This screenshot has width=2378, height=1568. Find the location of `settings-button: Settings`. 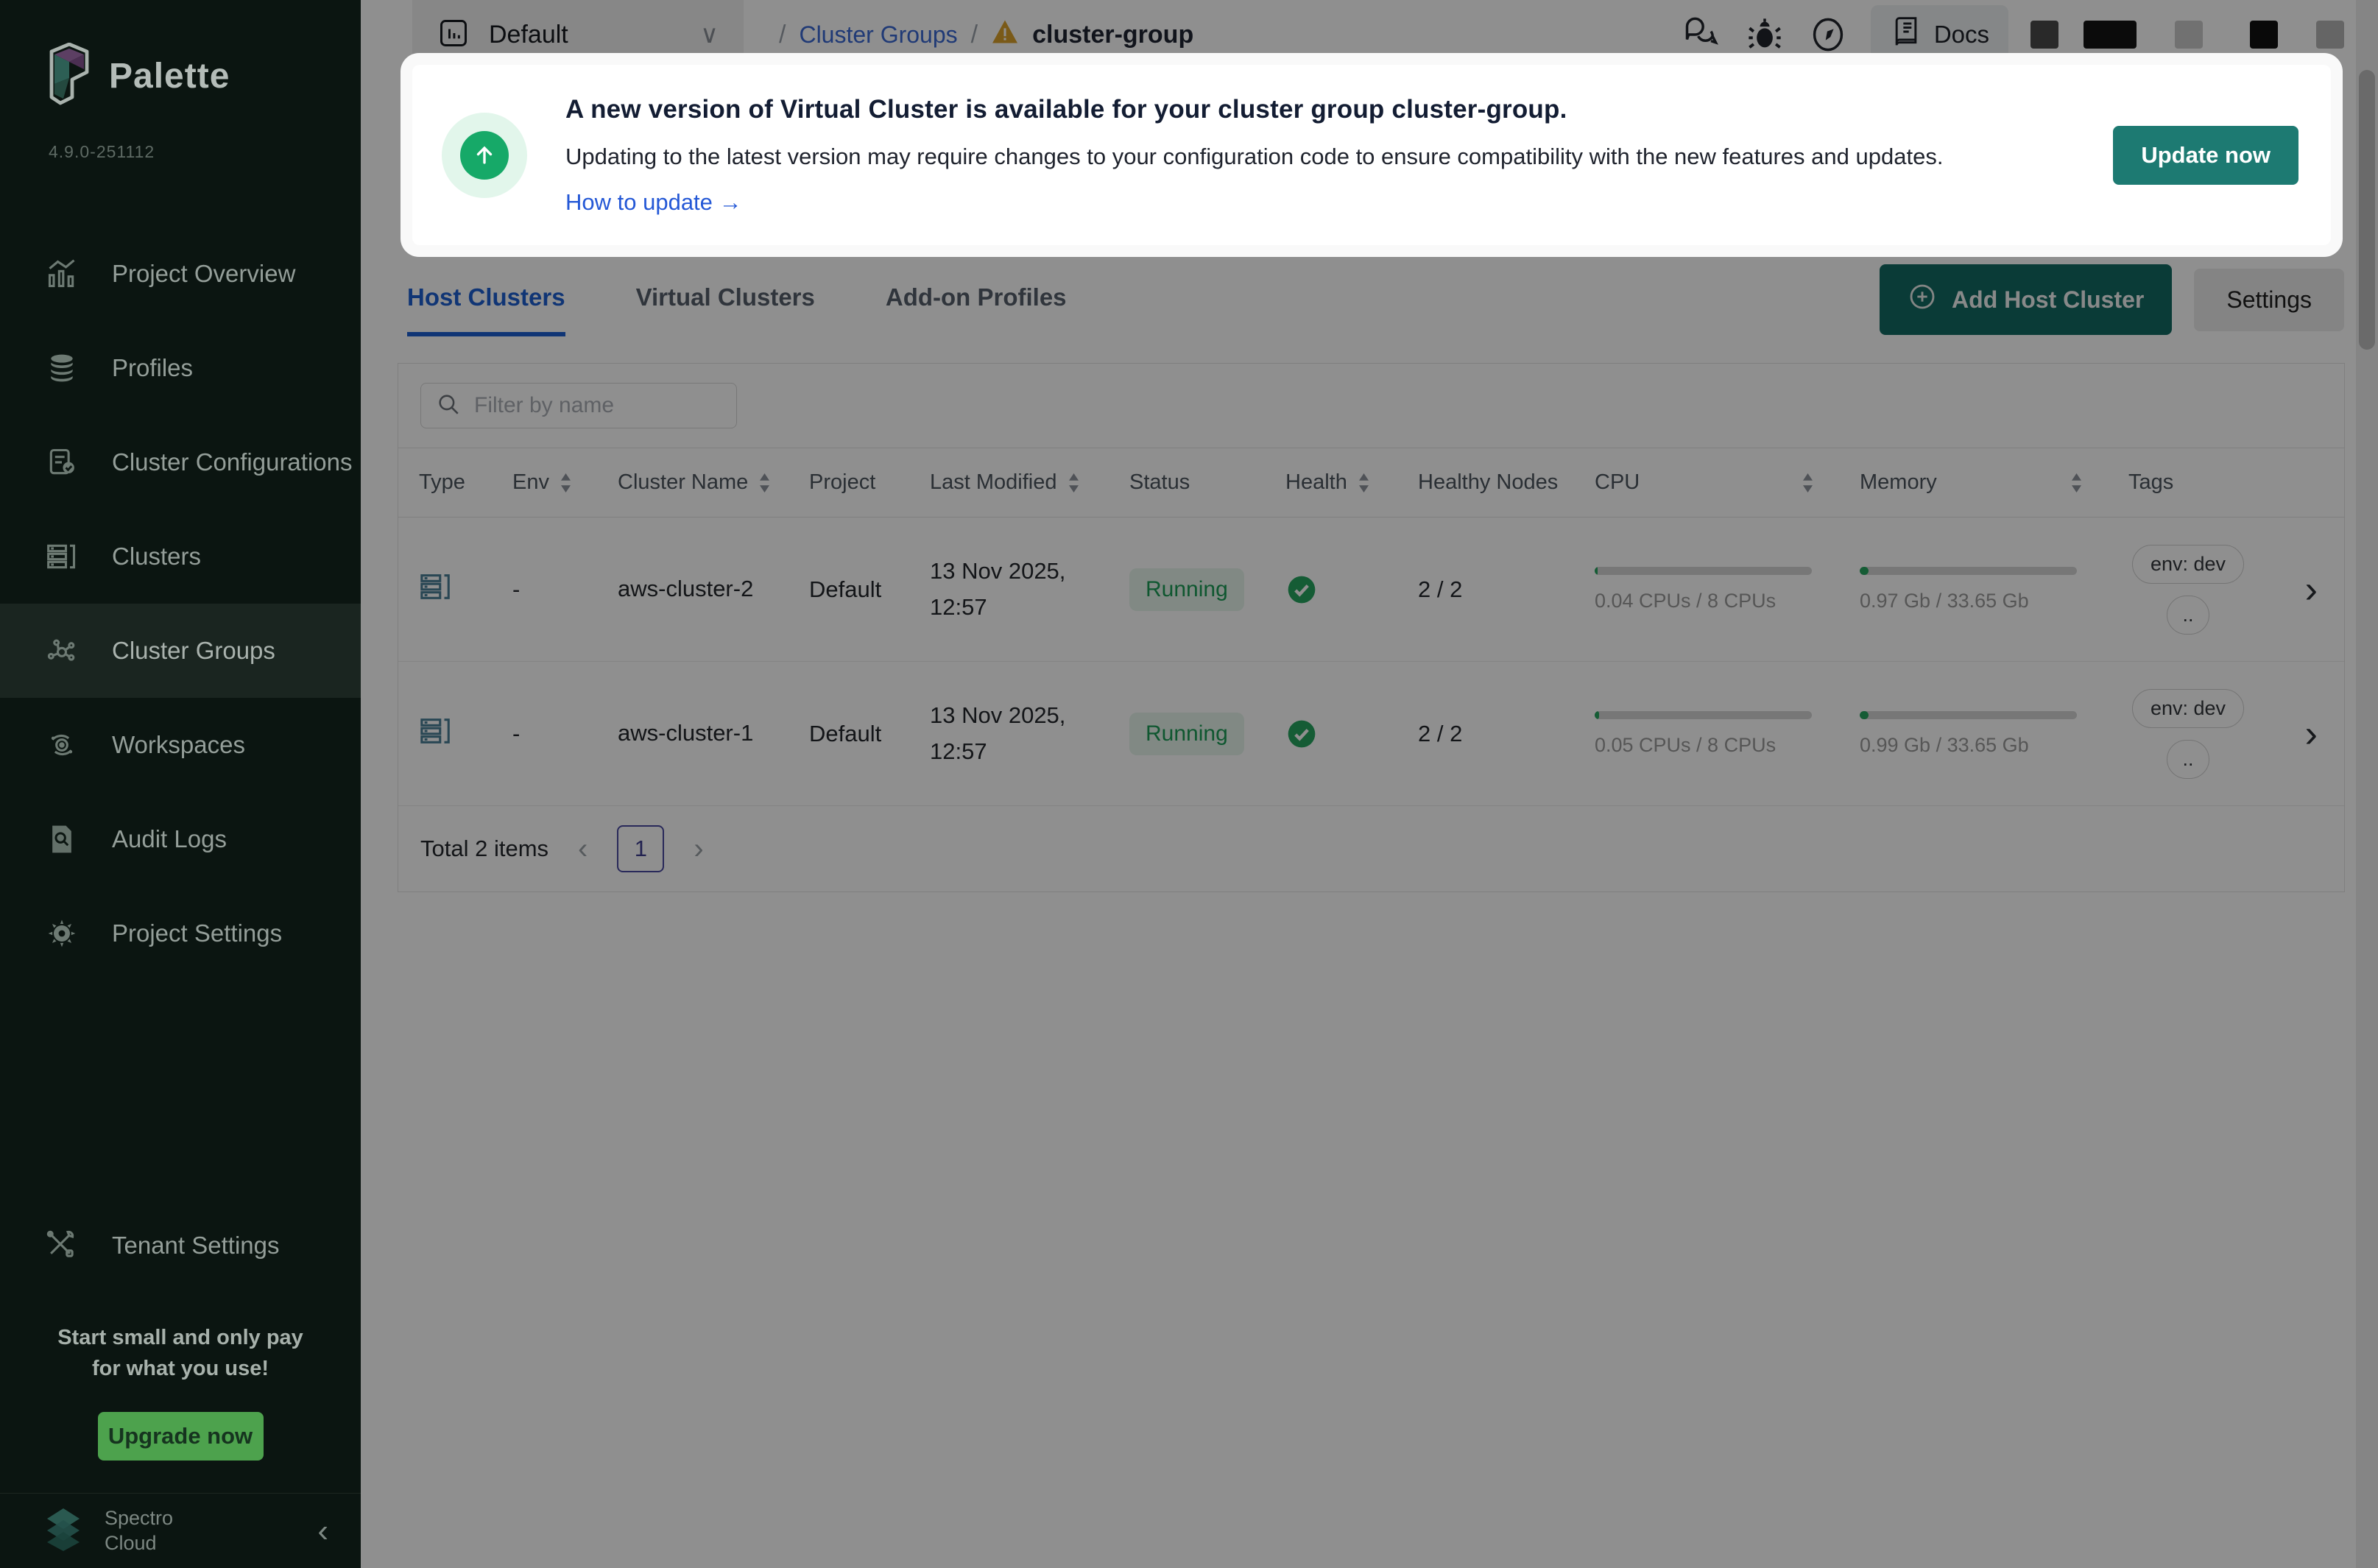

settings-button: Settings is located at coordinates (2269, 299).